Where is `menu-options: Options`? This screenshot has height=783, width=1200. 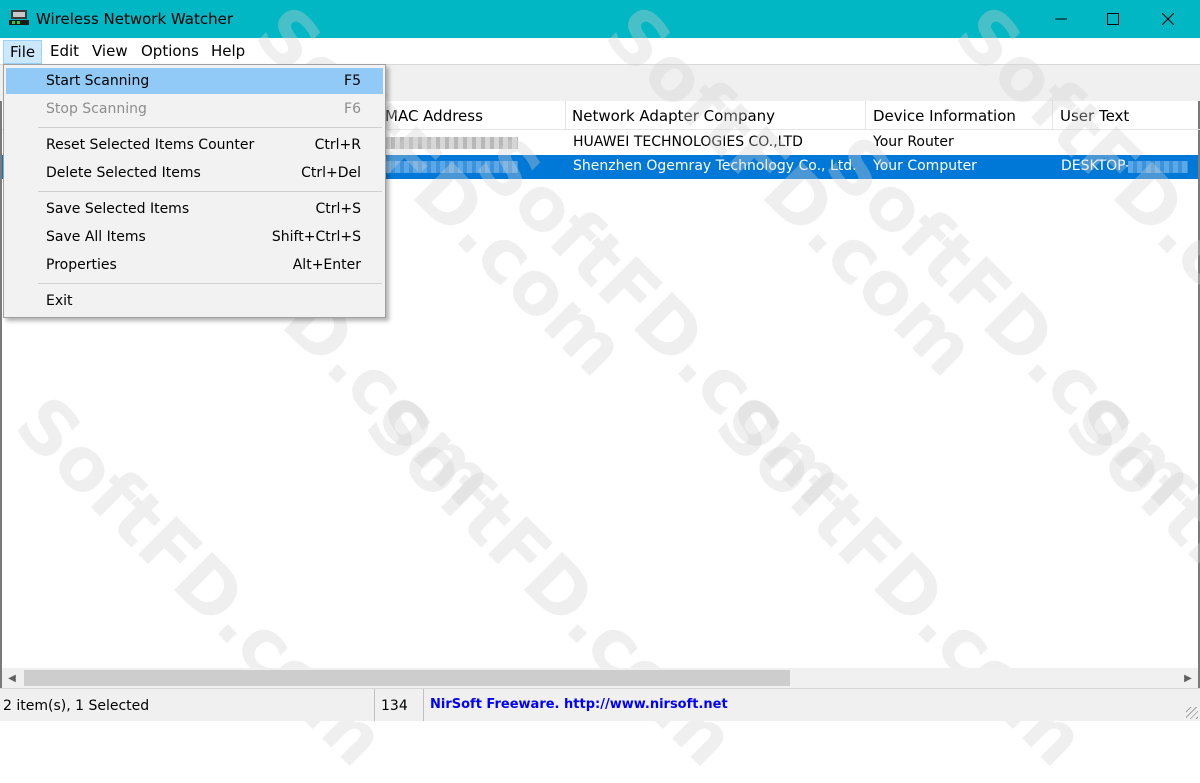
menu-options: Options is located at coordinates (170, 51).